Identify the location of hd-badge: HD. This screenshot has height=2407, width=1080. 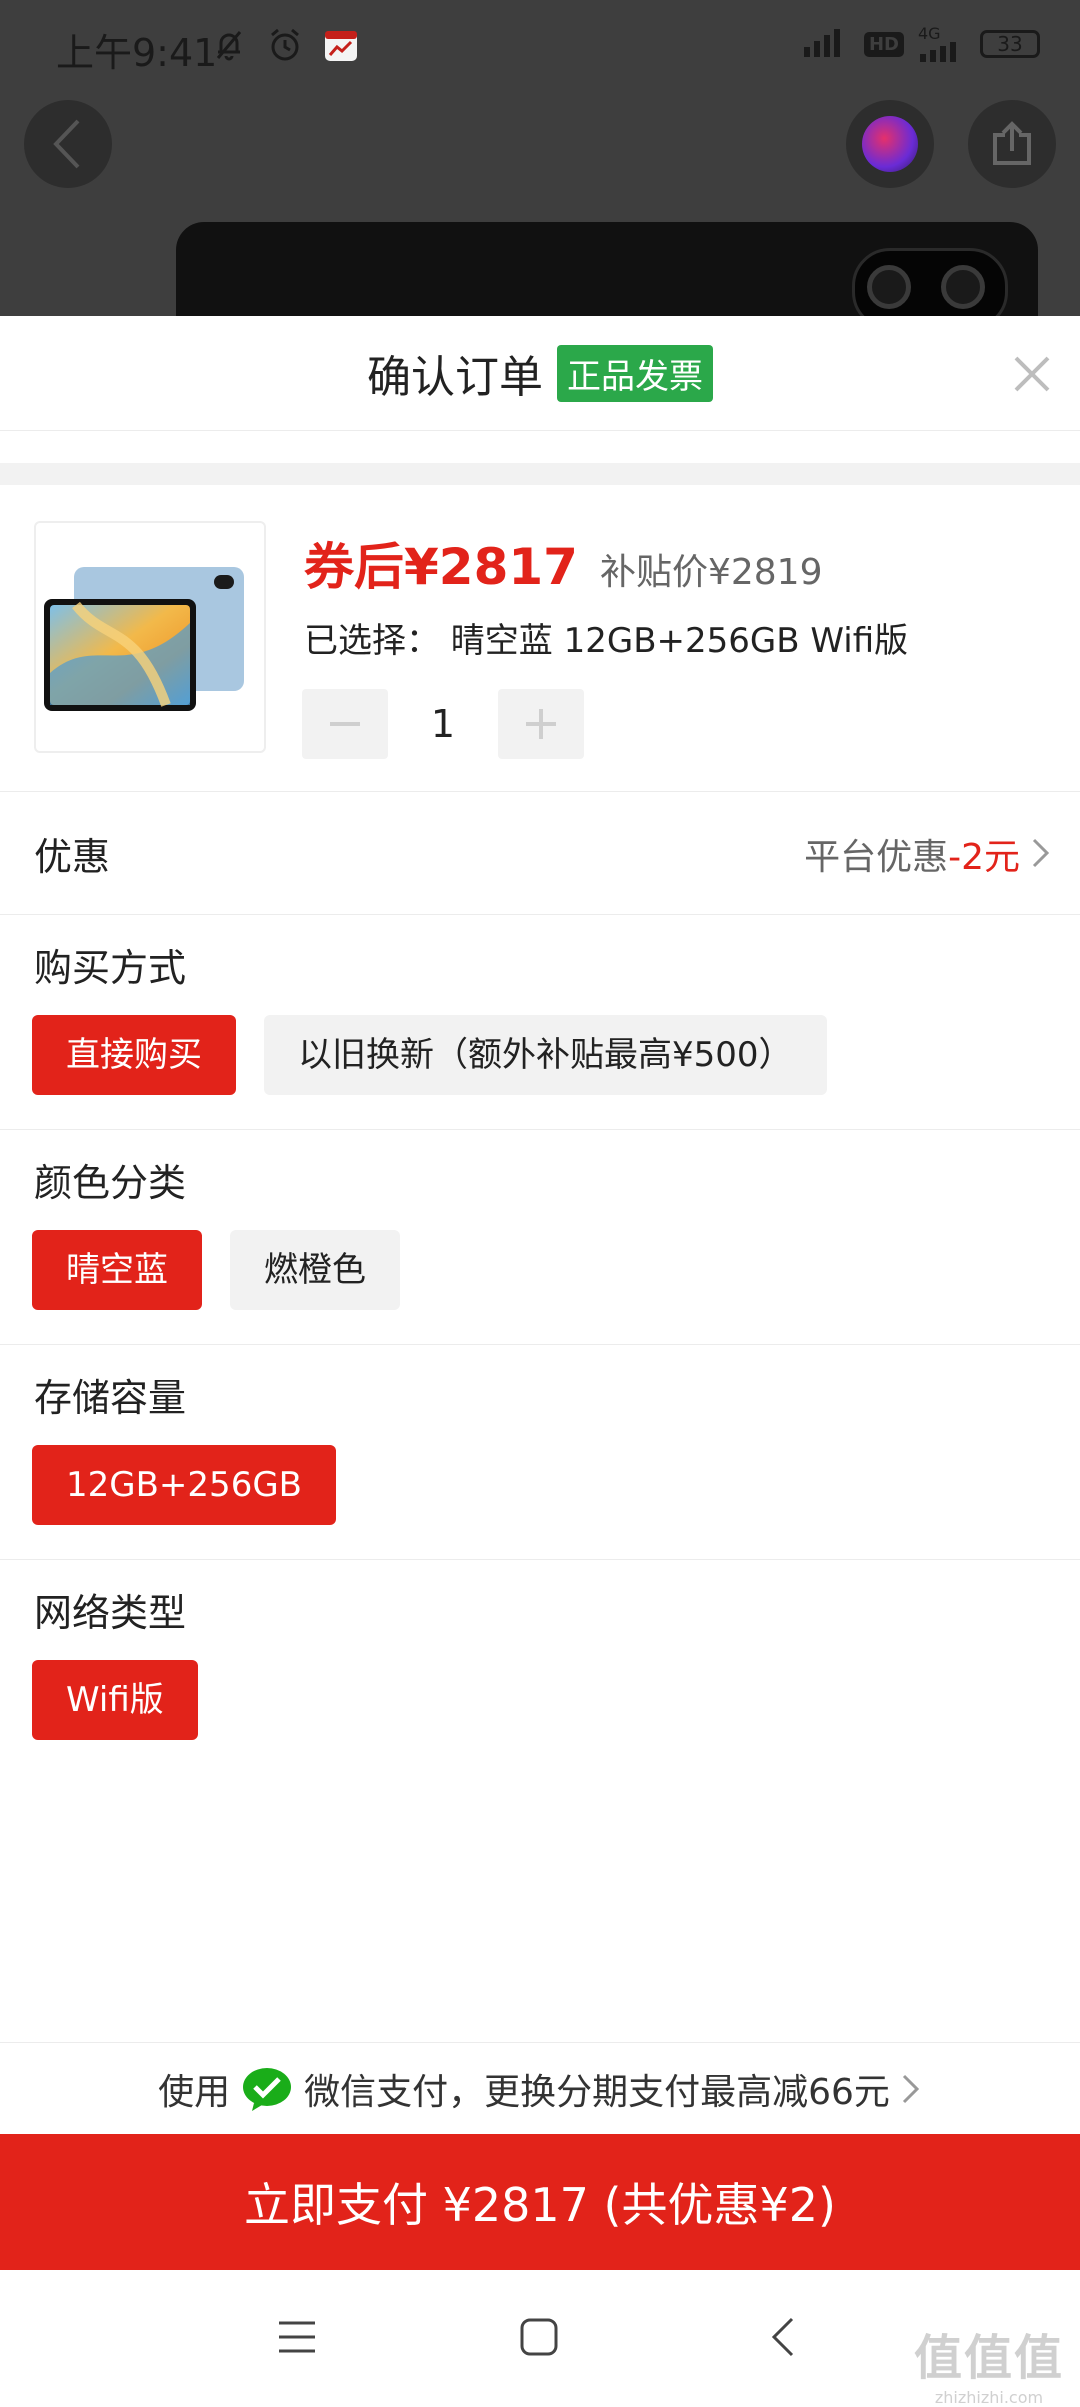
(883, 44).